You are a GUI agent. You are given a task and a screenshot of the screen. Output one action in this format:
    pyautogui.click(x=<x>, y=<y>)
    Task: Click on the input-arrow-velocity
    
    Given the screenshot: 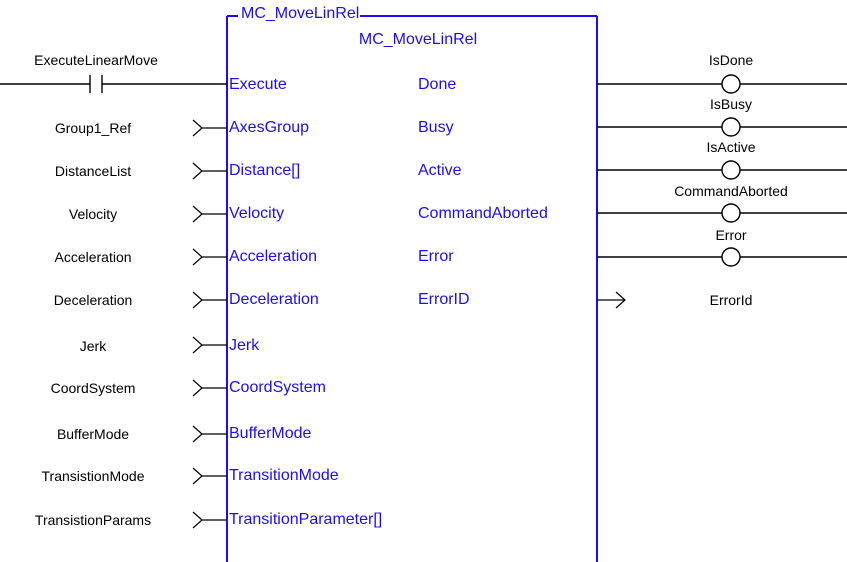 What is the action you would take?
    pyautogui.click(x=197, y=214)
    